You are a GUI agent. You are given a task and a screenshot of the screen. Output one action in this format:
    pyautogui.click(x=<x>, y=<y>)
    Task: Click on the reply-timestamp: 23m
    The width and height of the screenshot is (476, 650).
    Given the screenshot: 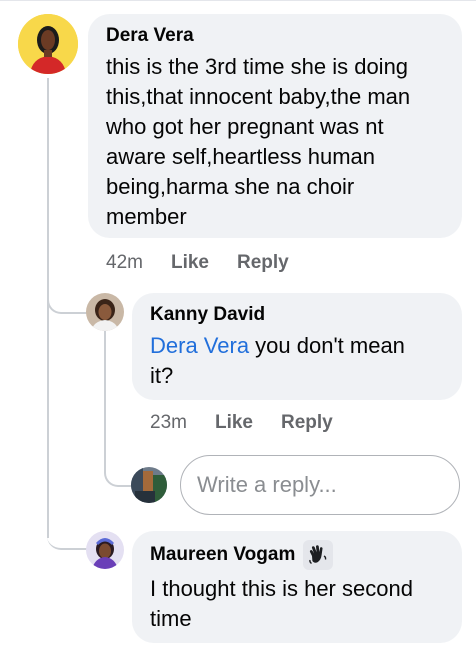 What is the action you would take?
    pyautogui.click(x=168, y=423)
    